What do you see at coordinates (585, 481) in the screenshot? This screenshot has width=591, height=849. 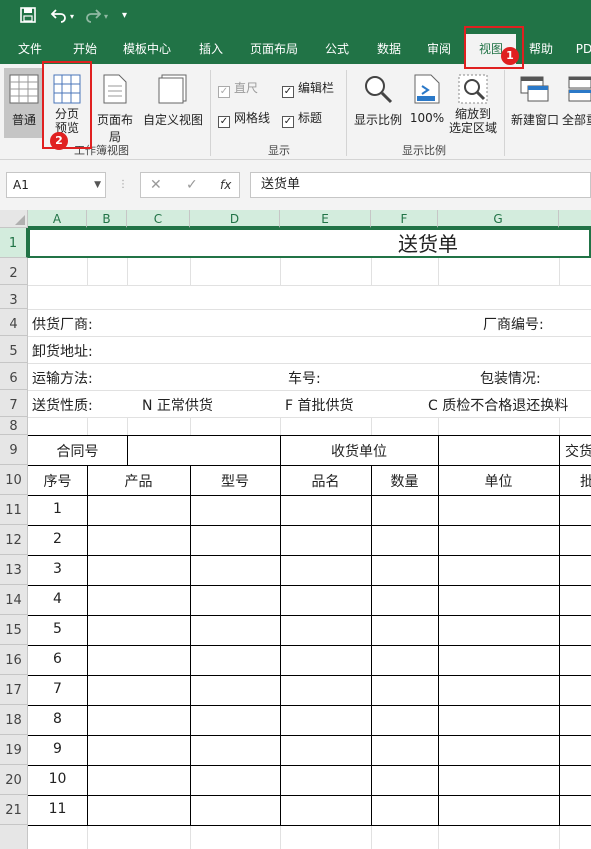 I see `header-batch: 批` at bounding box center [585, 481].